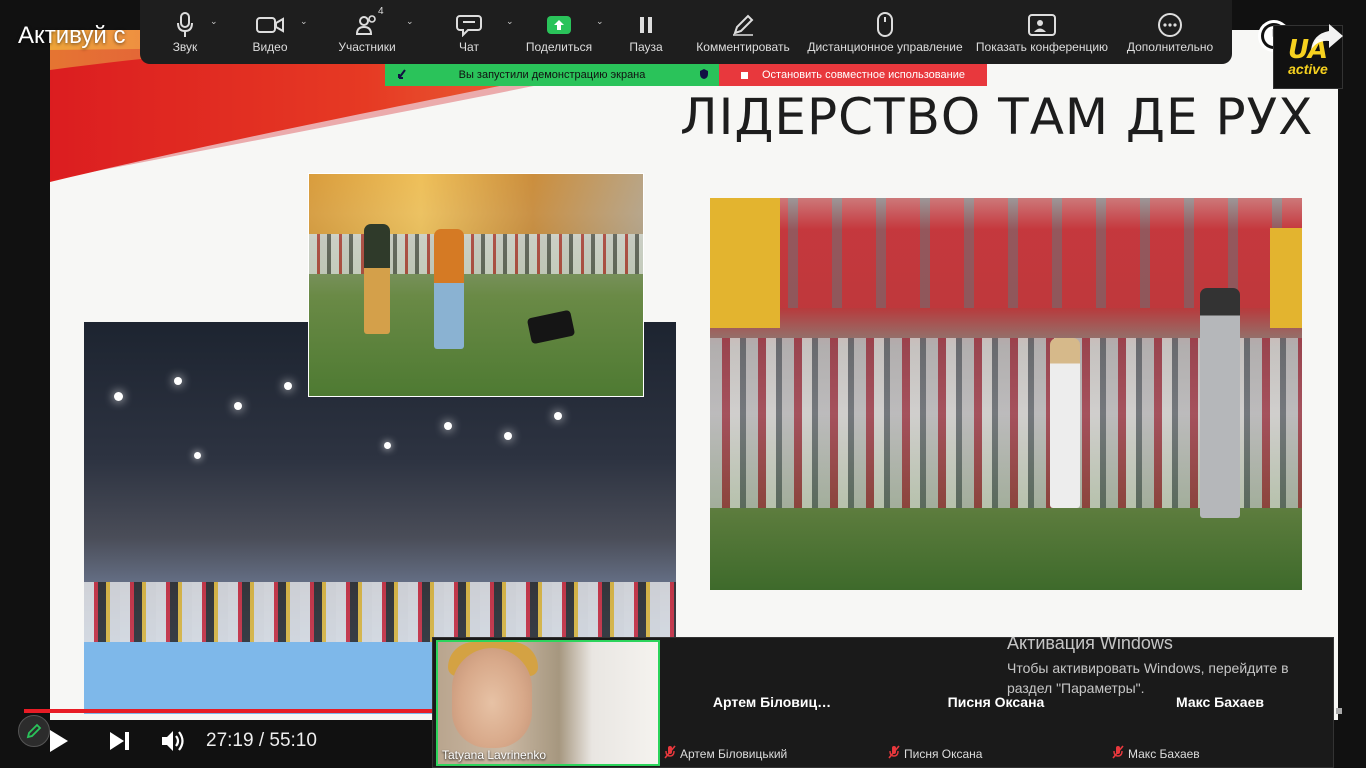 The image size is (1366, 768). I want to click on share-arrow-icon, so click(1327, 39).